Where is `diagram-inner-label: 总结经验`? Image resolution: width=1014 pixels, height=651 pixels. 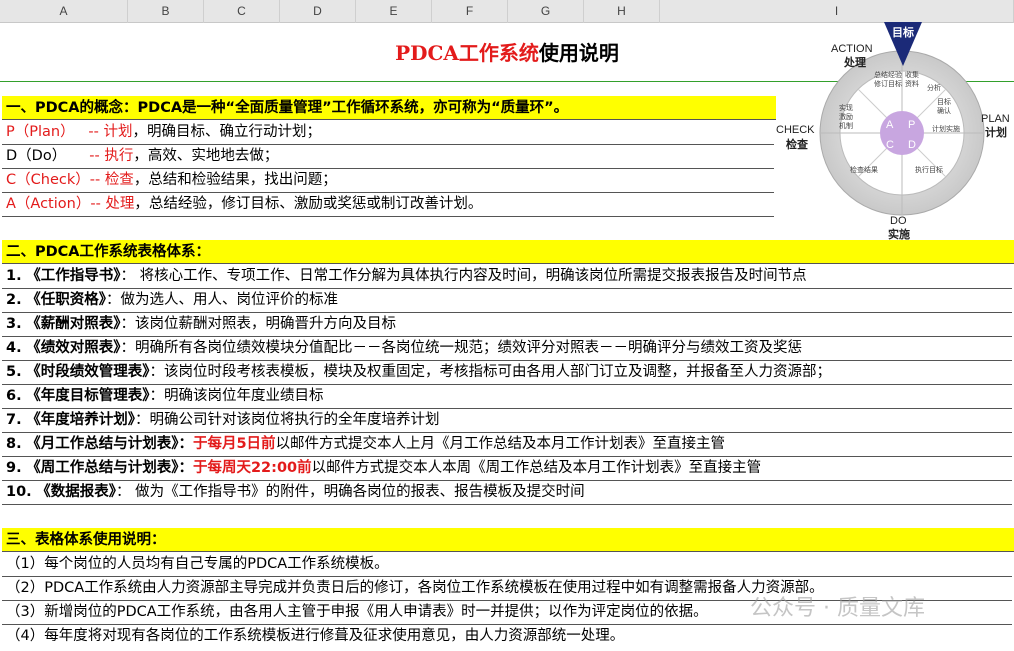
diagram-inner-label: 总结经验 is located at coordinates (888, 74).